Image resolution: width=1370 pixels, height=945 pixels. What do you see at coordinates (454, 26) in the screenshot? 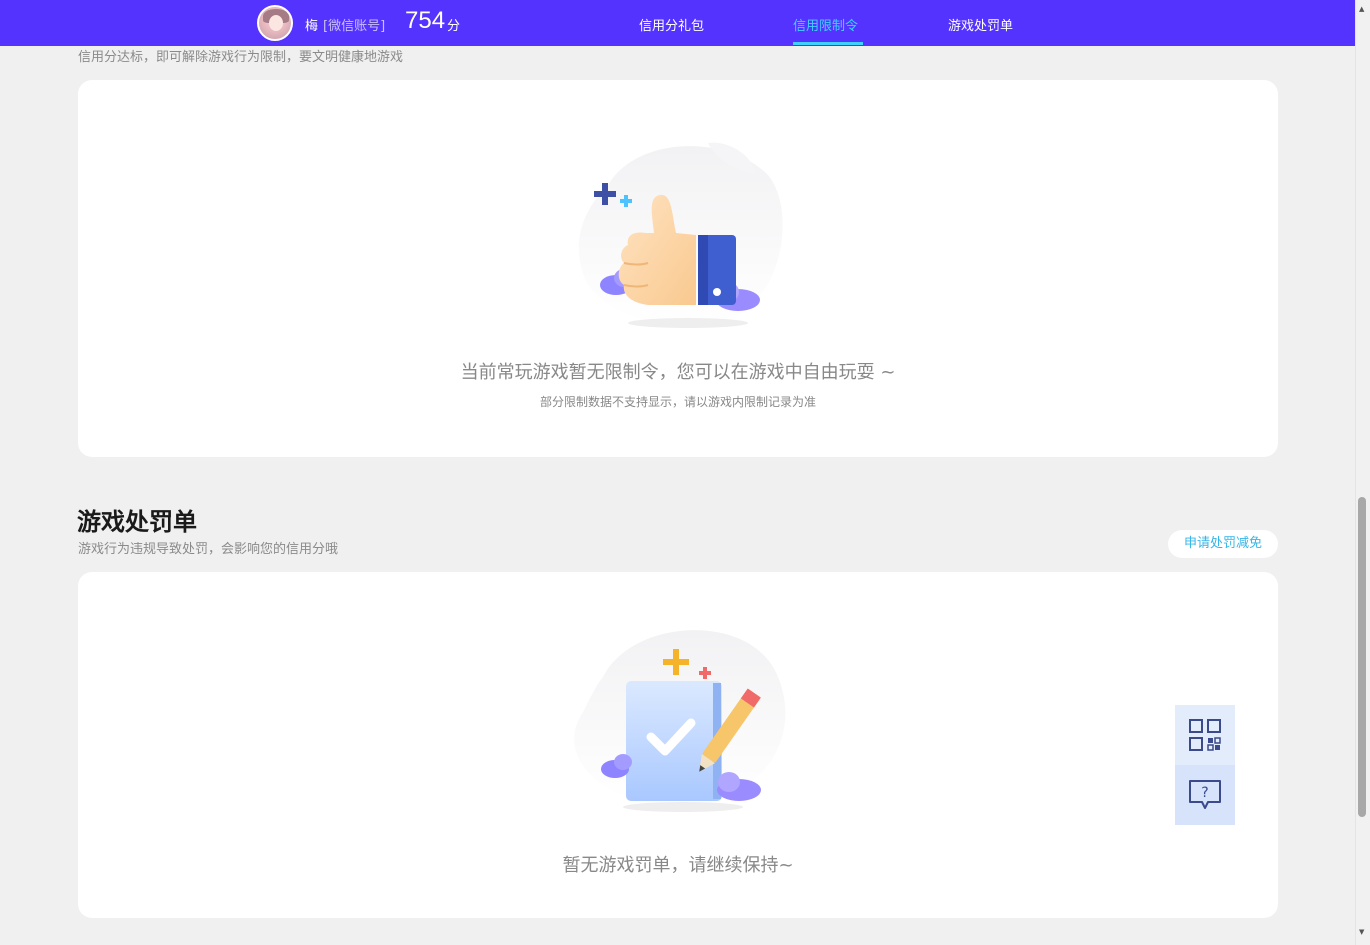
I see `credit-score-unit: 分` at bounding box center [454, 26].